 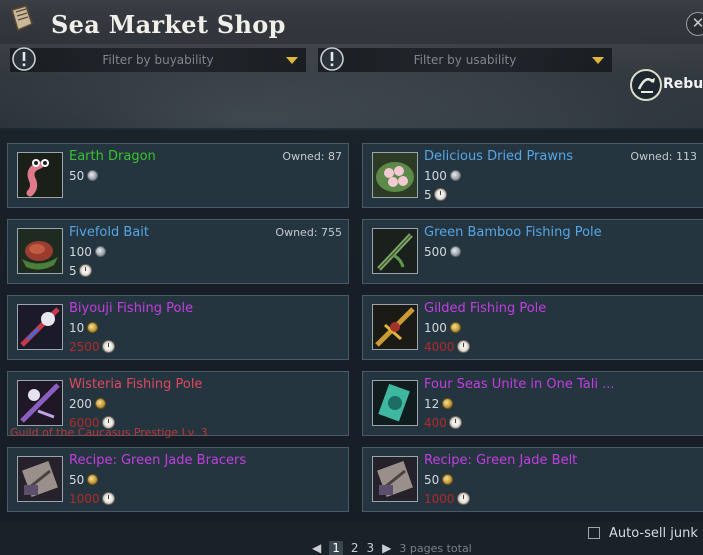 I want to click on owned-count: Owned: 113, so click(x=663, y=156).